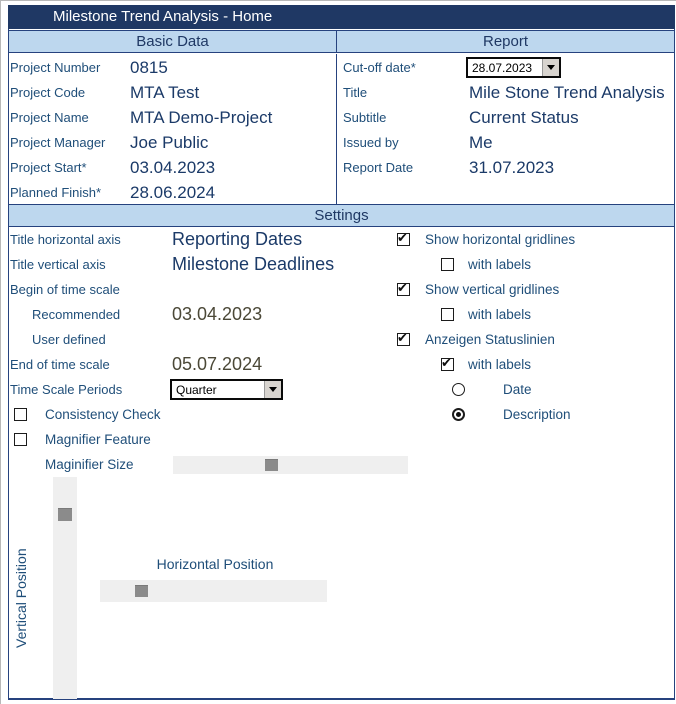 This screenshot has height=704, width=676. I want to click on project-number-value: 0815, so click(149, 68).